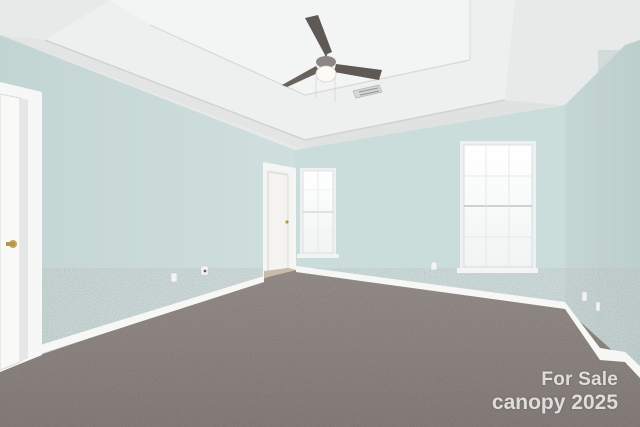 This screenshot has height=427, width=640. Describe the element at coordinates (21, 227) in the screenshot. I see `closet-door` at that location.